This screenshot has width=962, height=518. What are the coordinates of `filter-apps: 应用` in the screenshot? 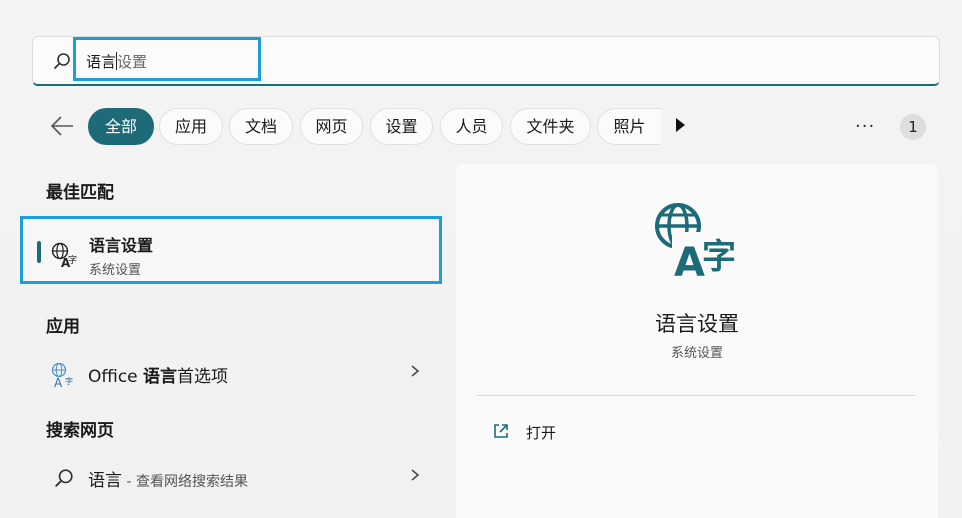 It's located at (191, 126).